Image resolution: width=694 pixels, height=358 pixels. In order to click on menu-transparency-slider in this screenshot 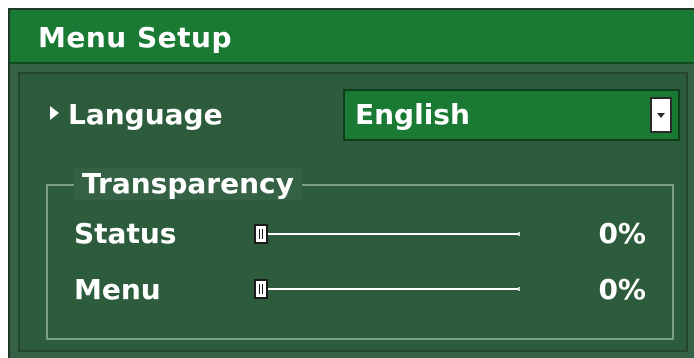, I will do `click(387, 289)`.